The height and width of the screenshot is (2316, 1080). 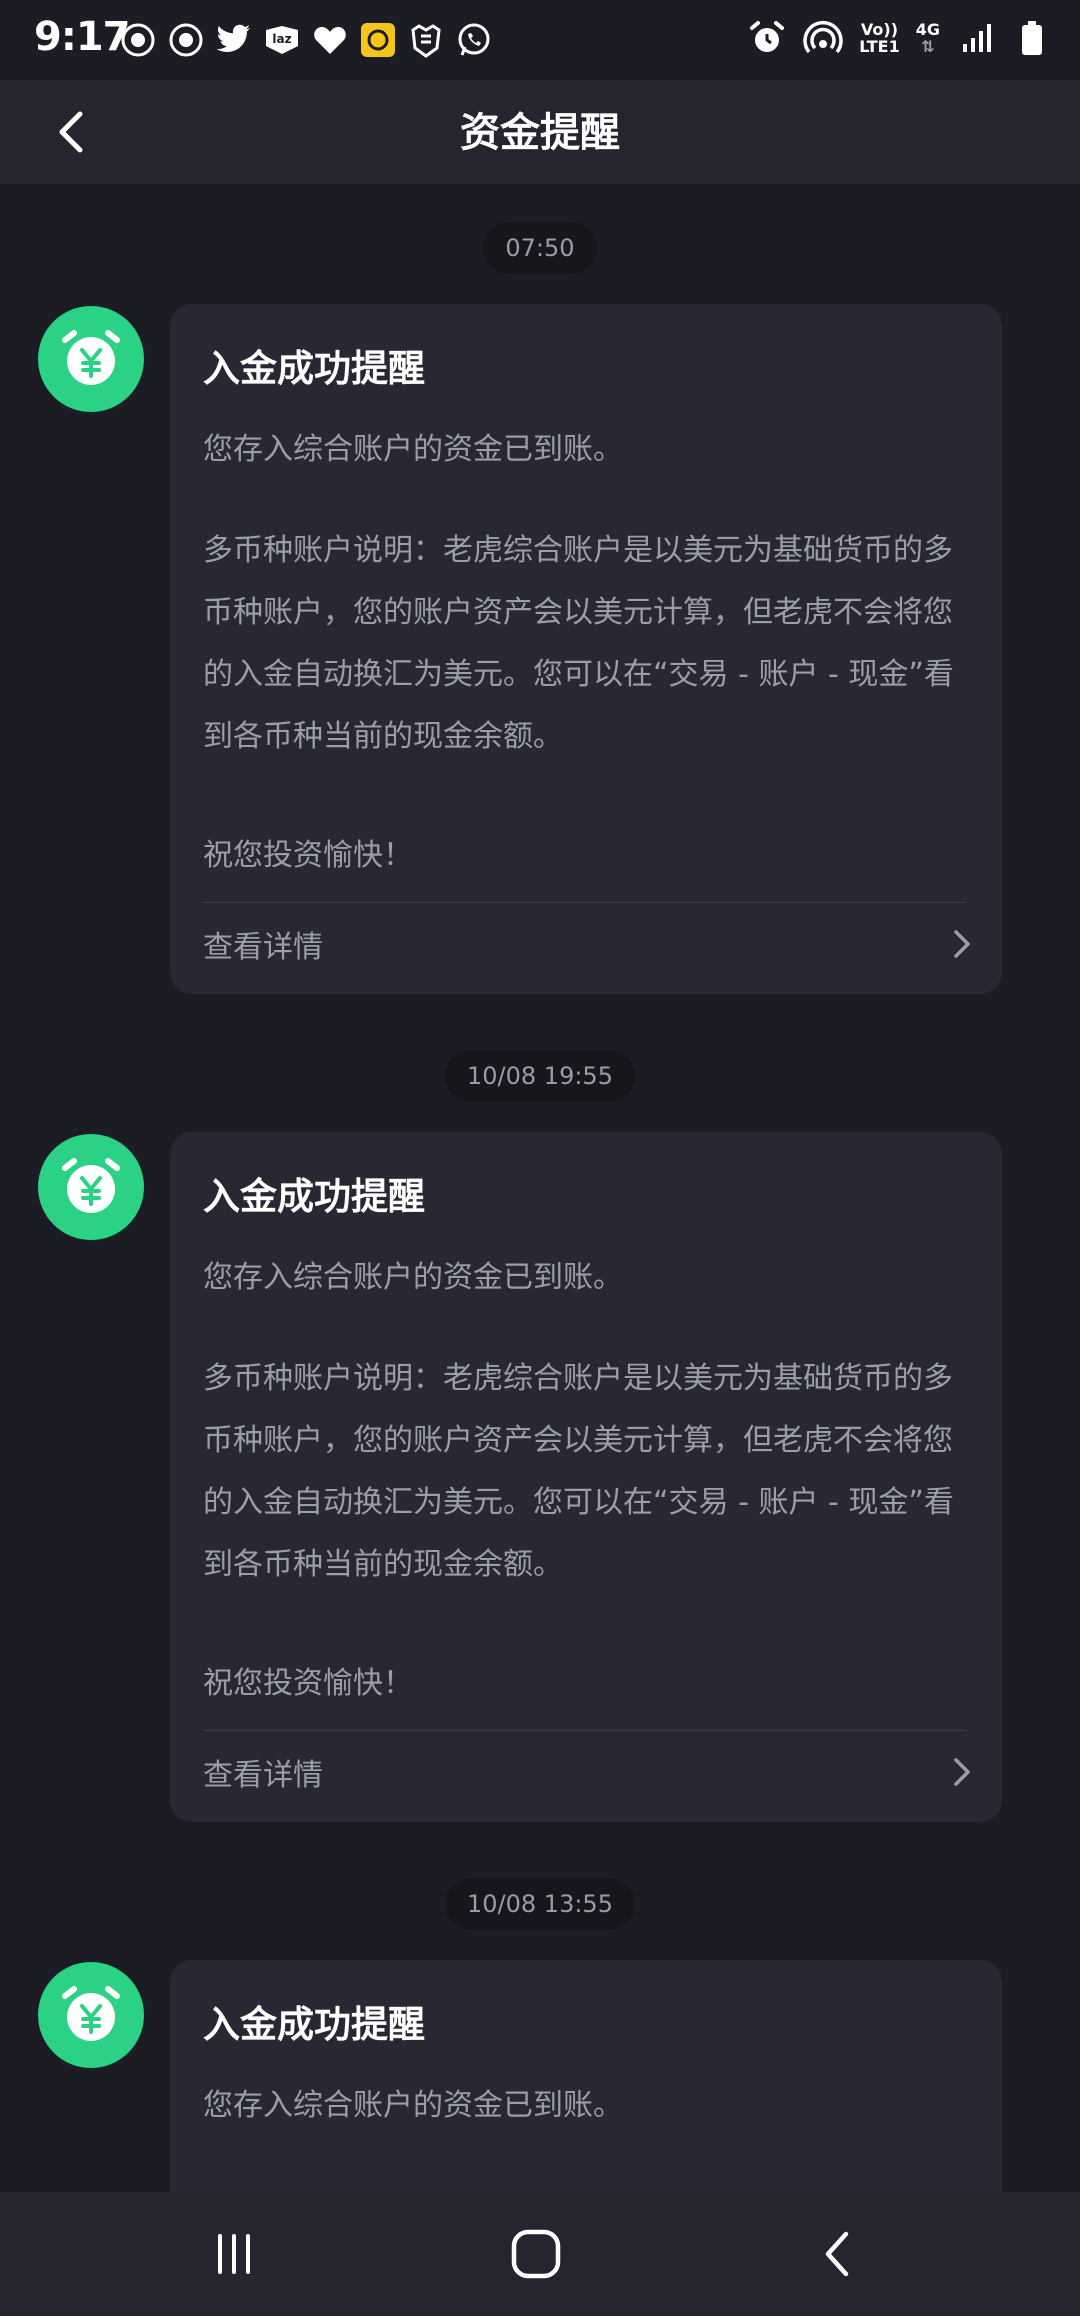 I want to click on whatsapp-icon, so click(x=474, y=40).